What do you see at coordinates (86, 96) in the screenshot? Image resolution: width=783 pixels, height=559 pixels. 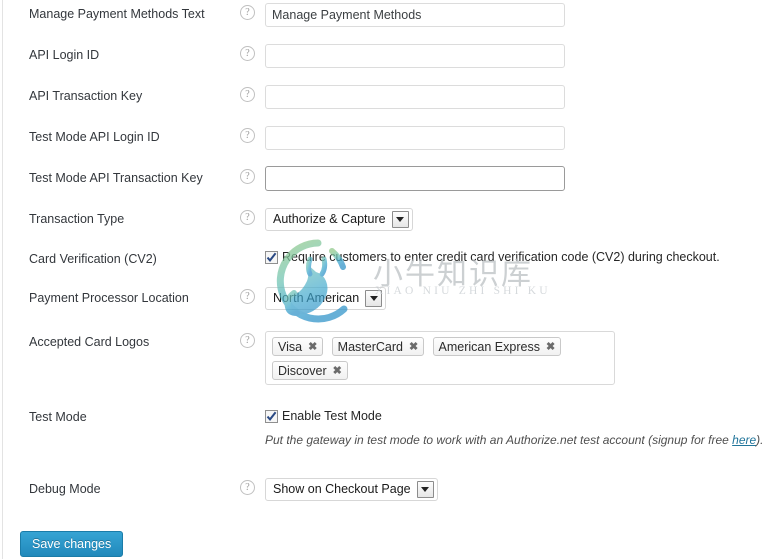 I see `field-label: API Transaction Key` at bounding box center [86, 96].